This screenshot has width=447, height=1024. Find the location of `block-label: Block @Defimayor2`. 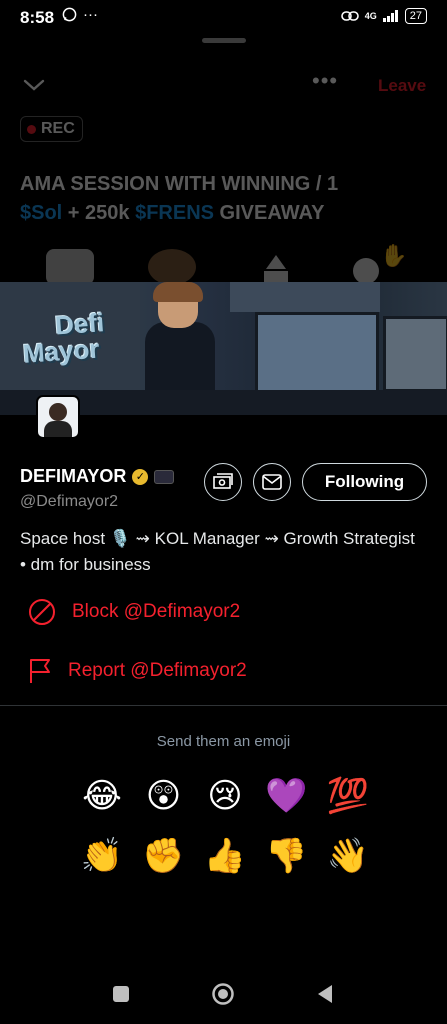

block-label: Block @Defimayor2 is located at coordinates (156, 611).